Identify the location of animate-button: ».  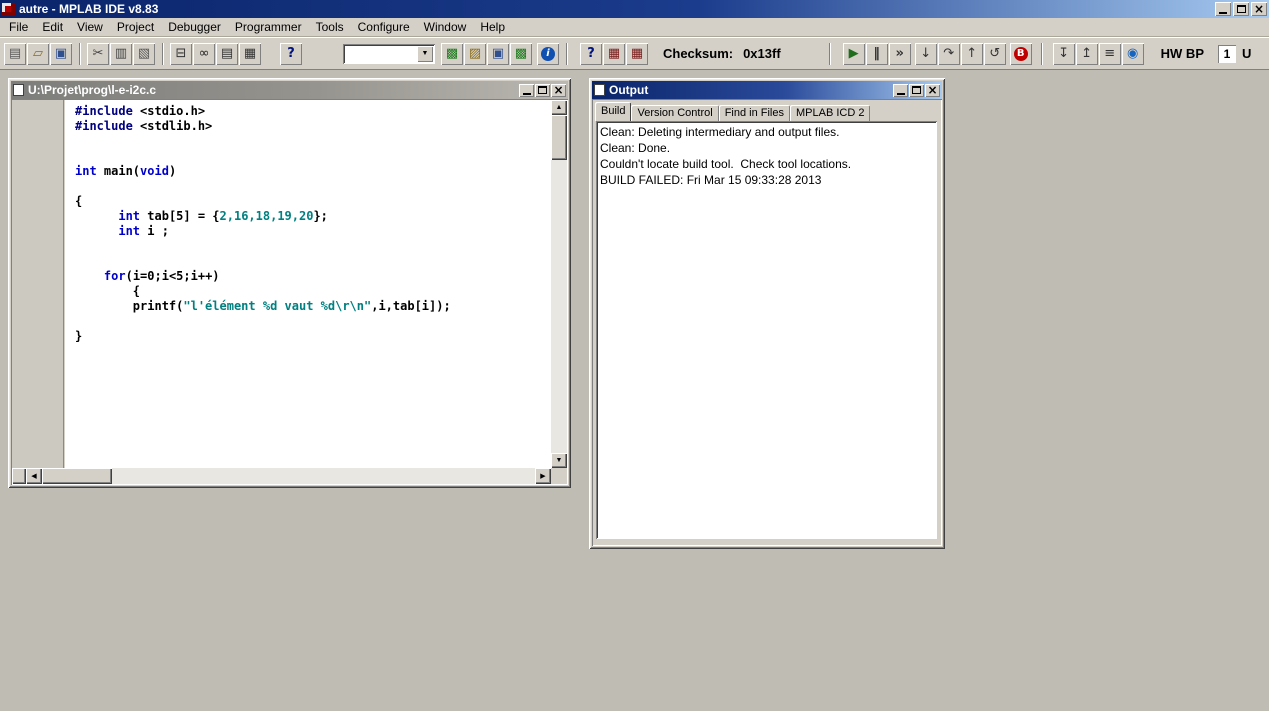
(899, 53).